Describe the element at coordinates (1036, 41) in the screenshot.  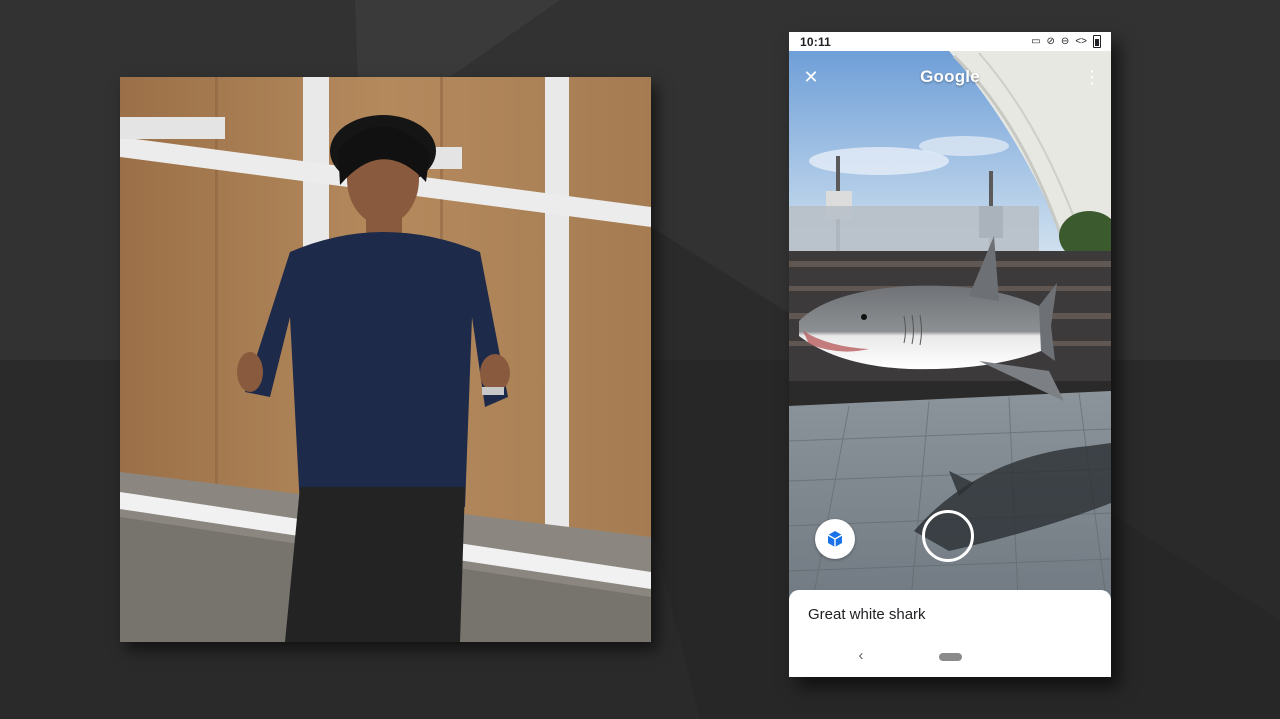
I see `cast-icon: ▭` at that location.